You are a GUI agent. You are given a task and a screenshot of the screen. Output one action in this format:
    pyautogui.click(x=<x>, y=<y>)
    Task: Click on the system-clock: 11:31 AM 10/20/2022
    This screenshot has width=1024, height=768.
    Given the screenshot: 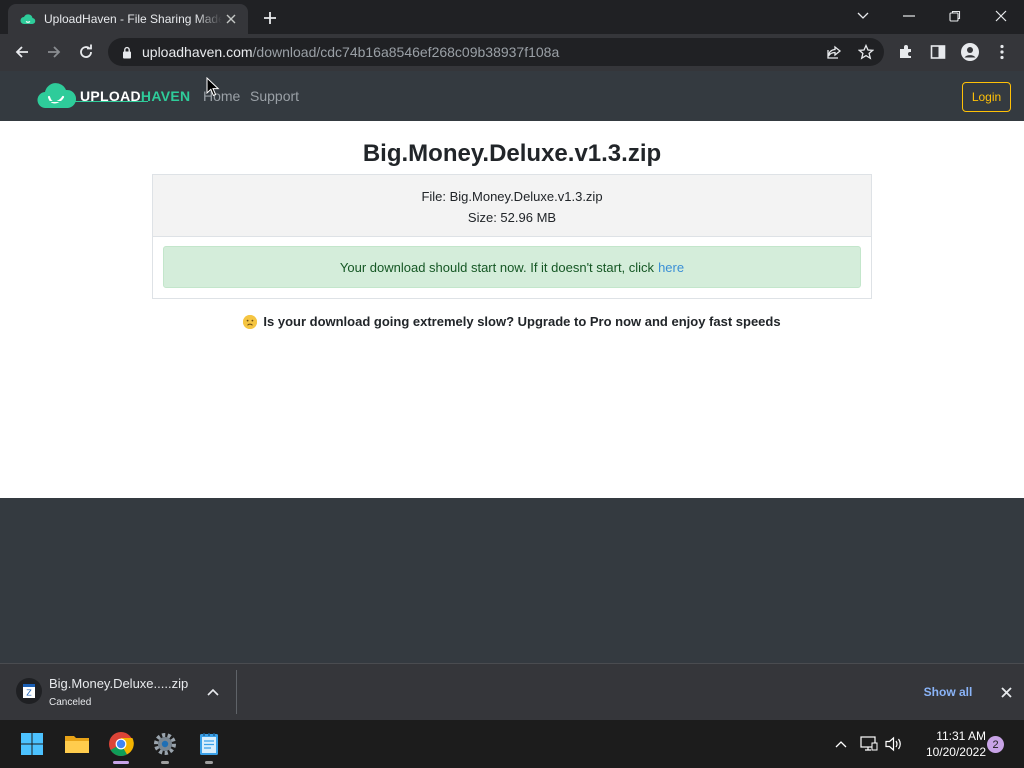 What is the action you would take?
    pyautogui.click(x=946, y=744)
    